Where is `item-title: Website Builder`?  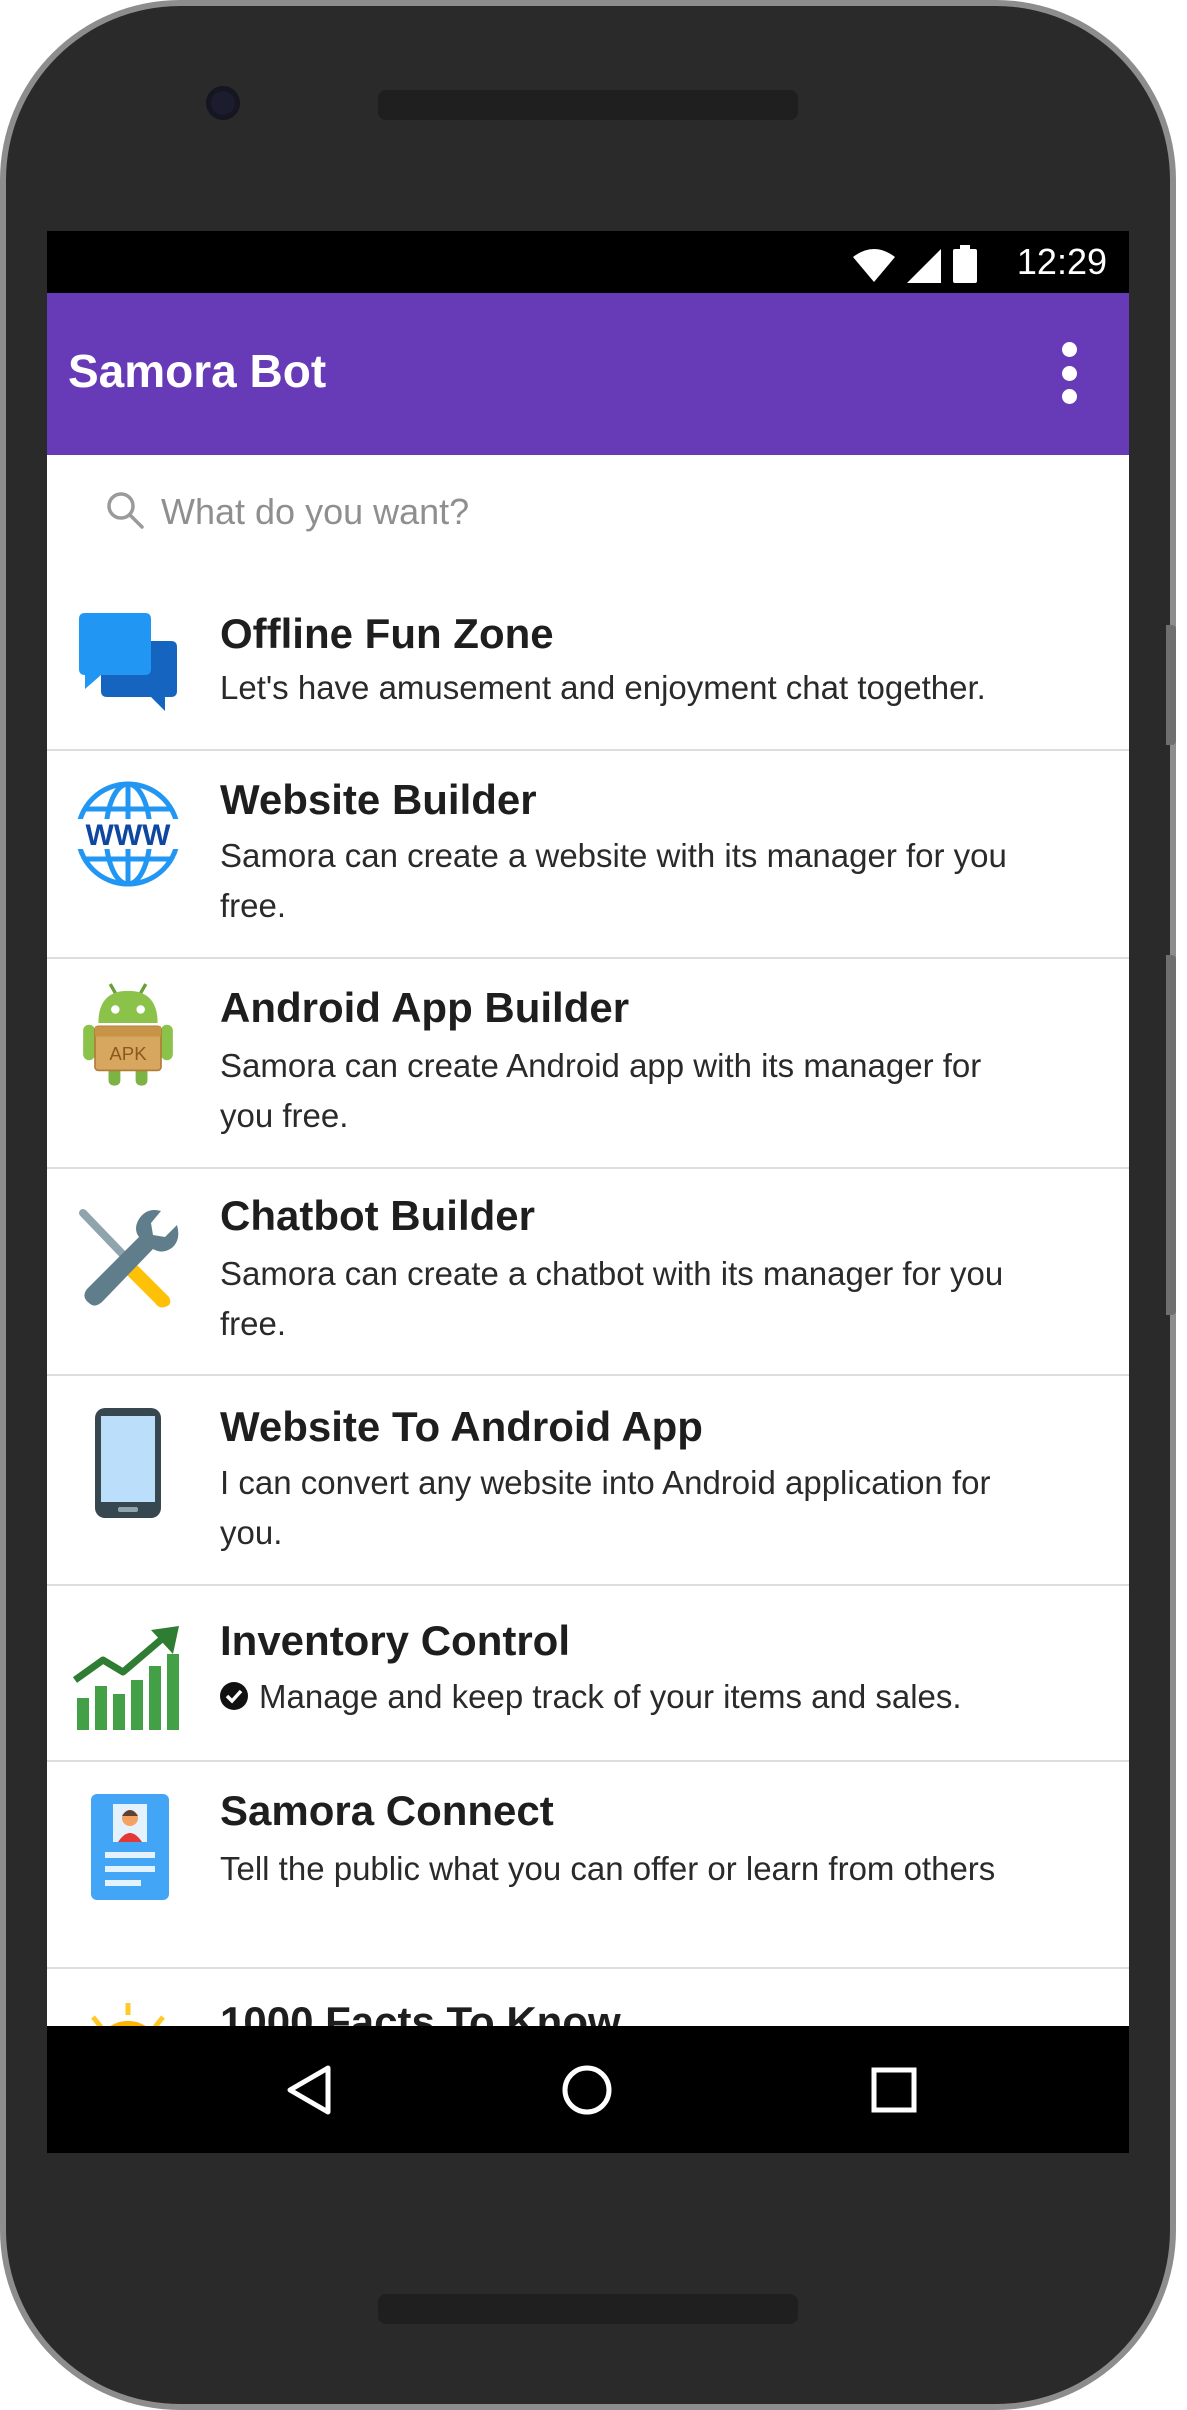 item-title: Website Builder is located at coordinates (378, 799).